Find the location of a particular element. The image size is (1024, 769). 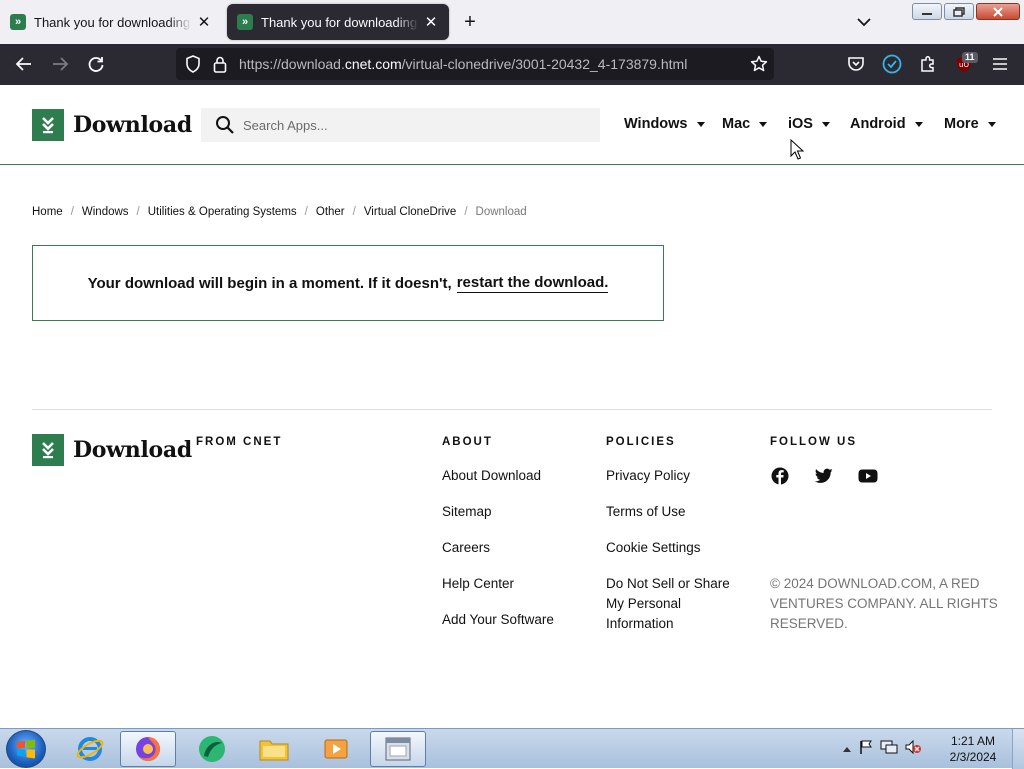

window-icon is located at coordinates (398, 749).